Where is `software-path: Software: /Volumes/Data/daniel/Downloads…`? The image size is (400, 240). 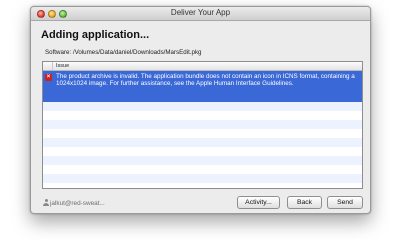
software-path: Software: /Volumes/Data/daniel/Downloads… is located at coordinates (123, 52).